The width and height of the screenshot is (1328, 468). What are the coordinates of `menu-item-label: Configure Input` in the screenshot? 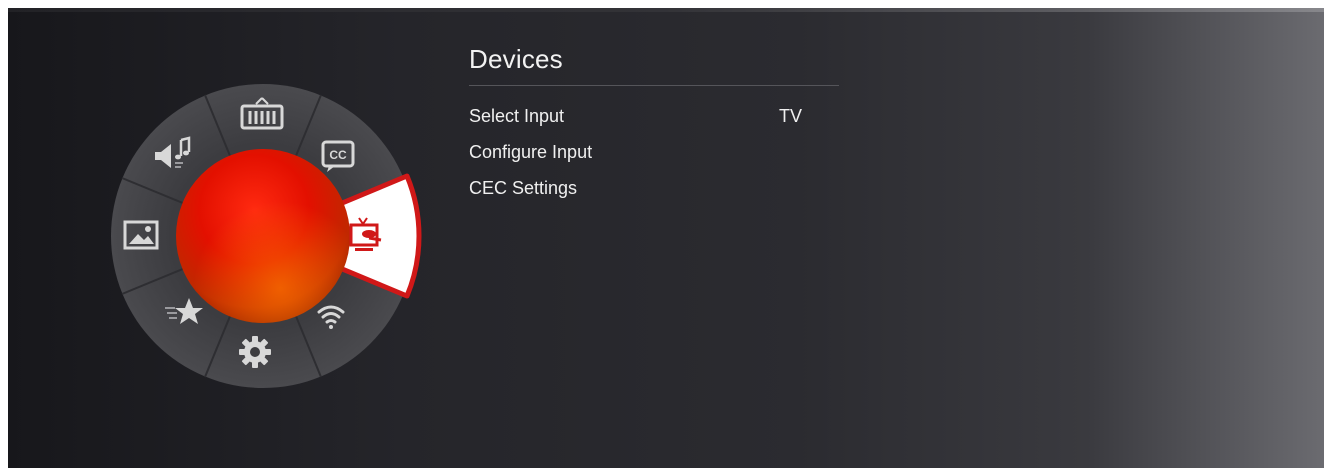 It's located at (531, 152).